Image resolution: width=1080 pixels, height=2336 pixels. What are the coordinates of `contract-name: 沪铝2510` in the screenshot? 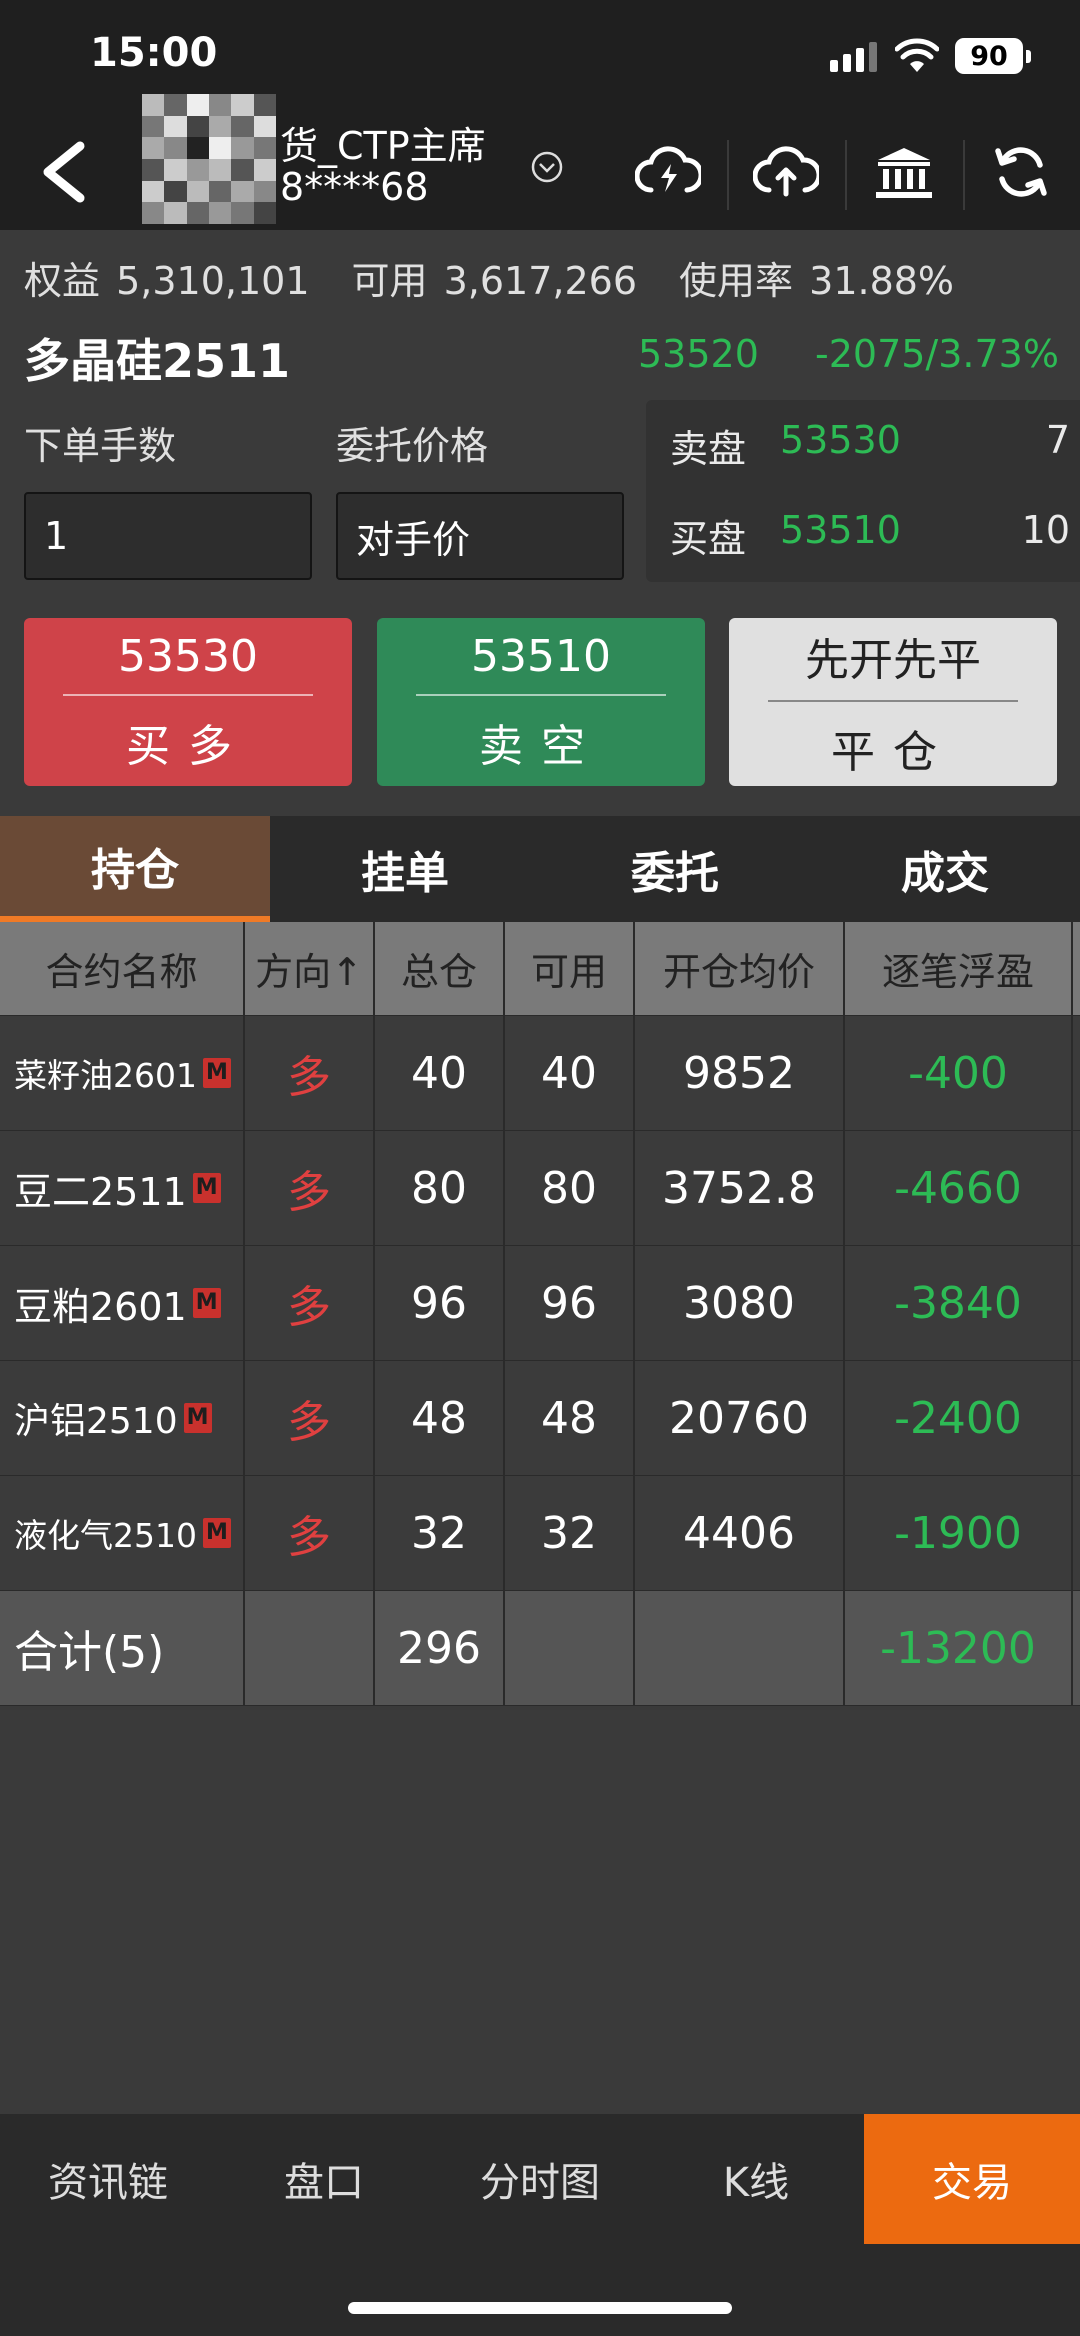 It's located at (96, 1421).